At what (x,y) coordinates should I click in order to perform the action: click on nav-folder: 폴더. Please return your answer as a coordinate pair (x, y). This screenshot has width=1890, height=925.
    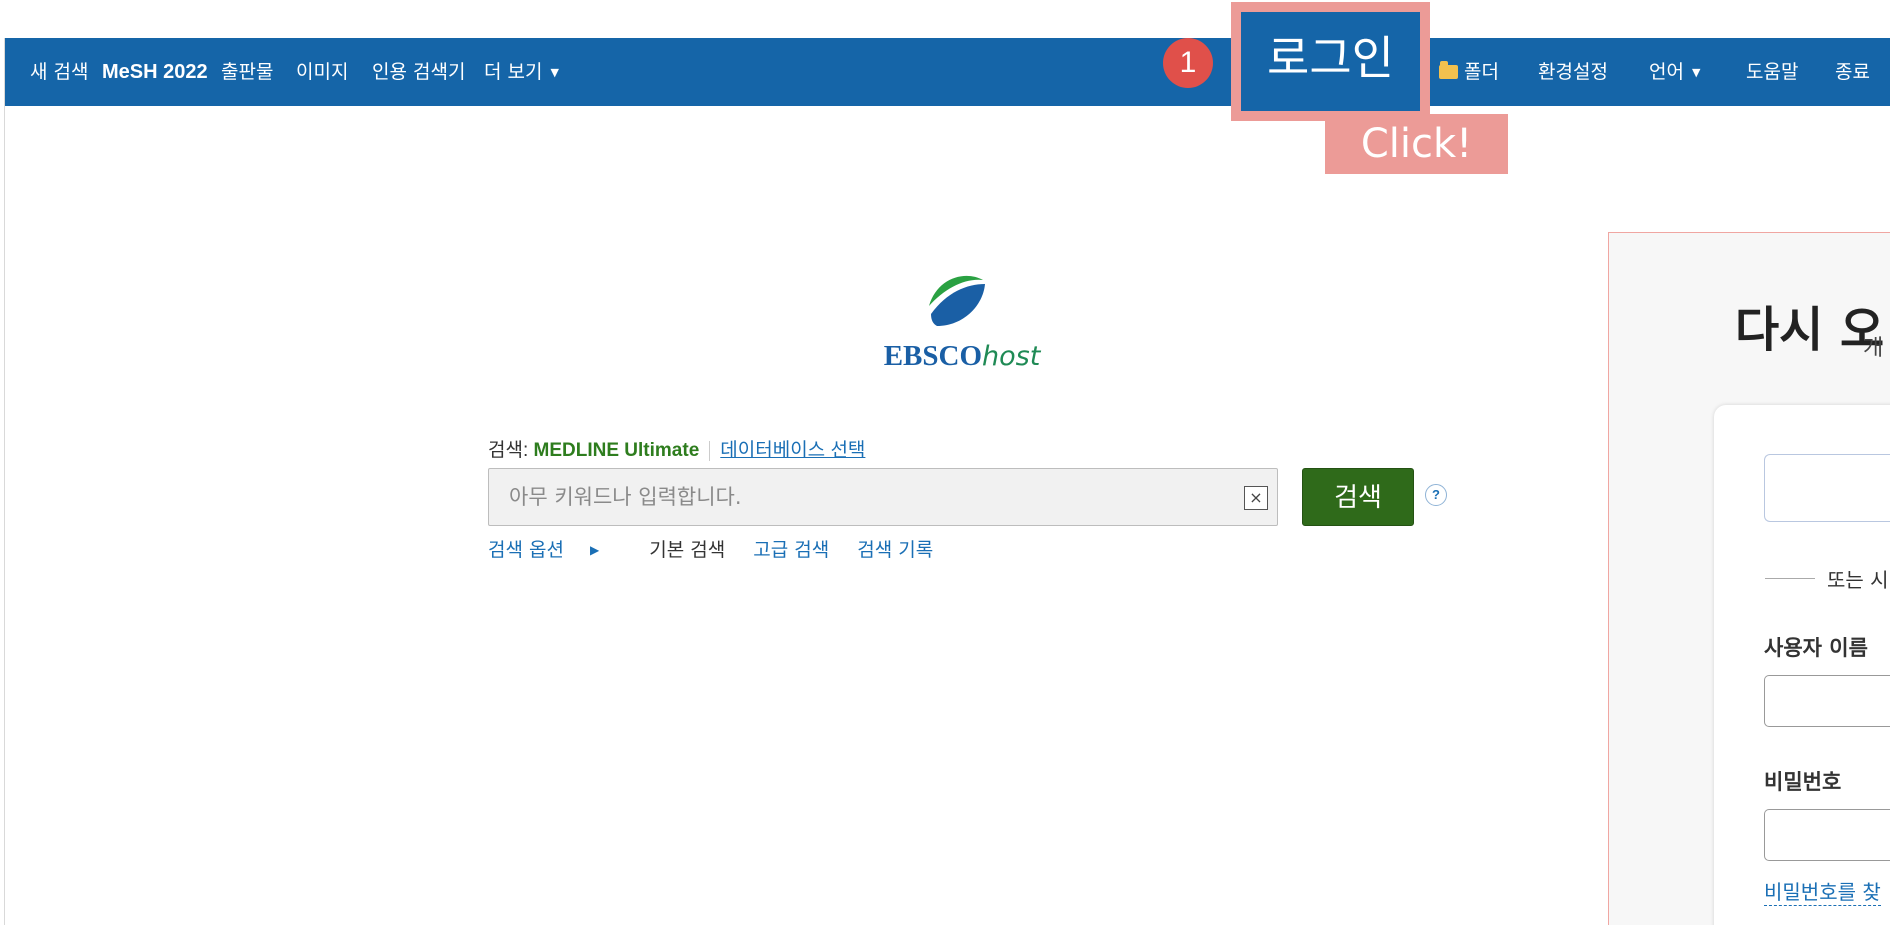
    Looking at the image, I should click on (1469, 72).